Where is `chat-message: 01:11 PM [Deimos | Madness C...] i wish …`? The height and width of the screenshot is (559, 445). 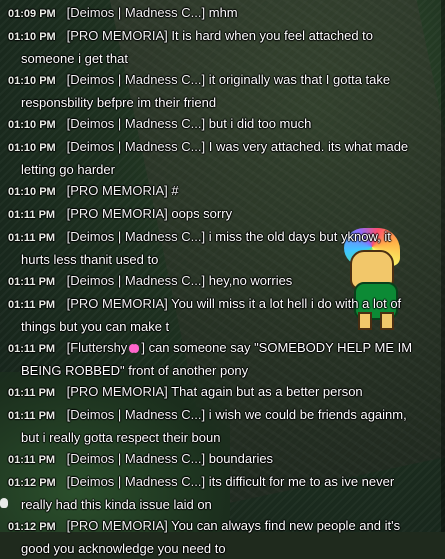 chat-message: 01:11 PM [Deimos | Madness C...] i wish … is located at coordinates (224, 415).